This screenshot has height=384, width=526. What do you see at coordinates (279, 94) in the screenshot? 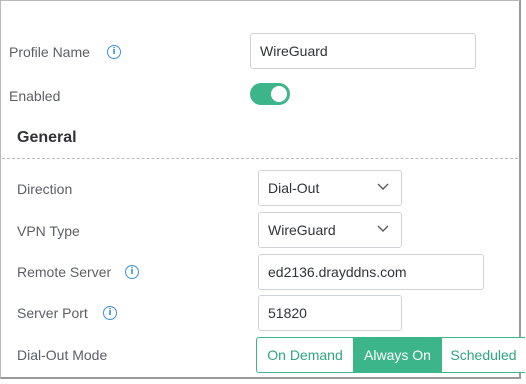
I see `toggle-knob` at bounding box center [279, 94].